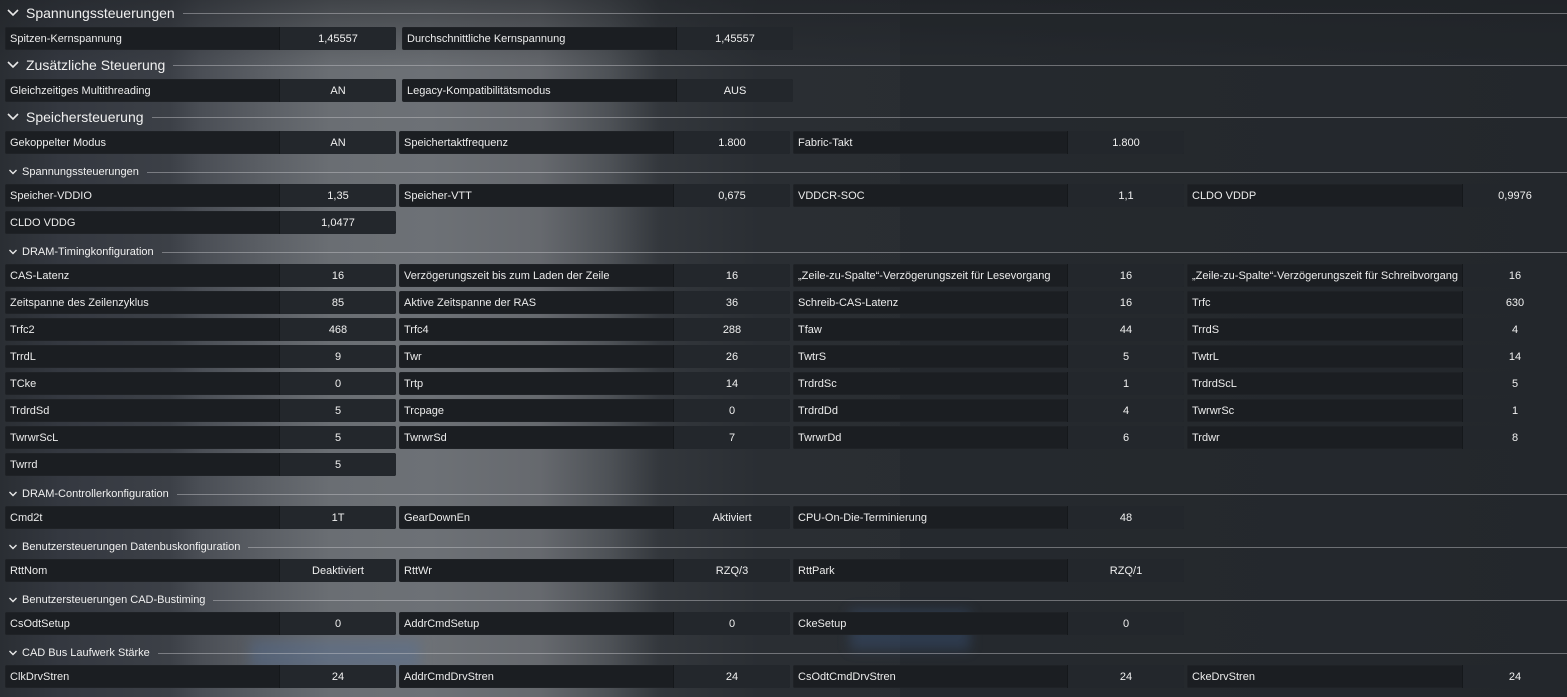 This screenshot has height=697, width=1567. What do you see at coordinates (783, 600) in the screenshot?
I see `section-header-cad-bustiming: Benutzersteuerungen CAD-Bustiming` at bounding box center [783, 600].